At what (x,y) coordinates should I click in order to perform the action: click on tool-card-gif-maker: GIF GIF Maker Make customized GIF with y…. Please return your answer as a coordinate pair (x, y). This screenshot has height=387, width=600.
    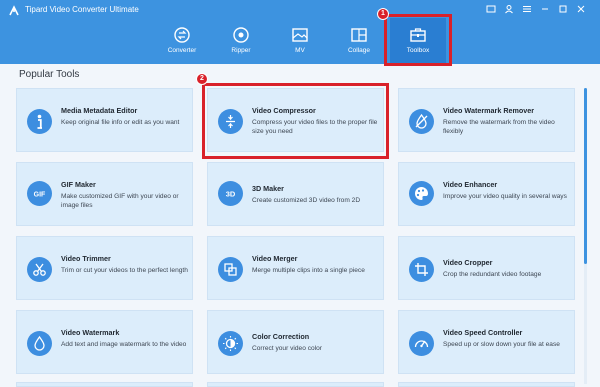
    Looking at the image, I should click on (104, 194).